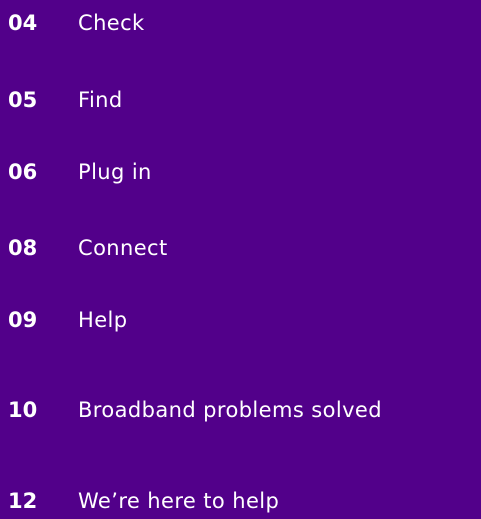  I want to click on page-number: 09, so click(23, 320).